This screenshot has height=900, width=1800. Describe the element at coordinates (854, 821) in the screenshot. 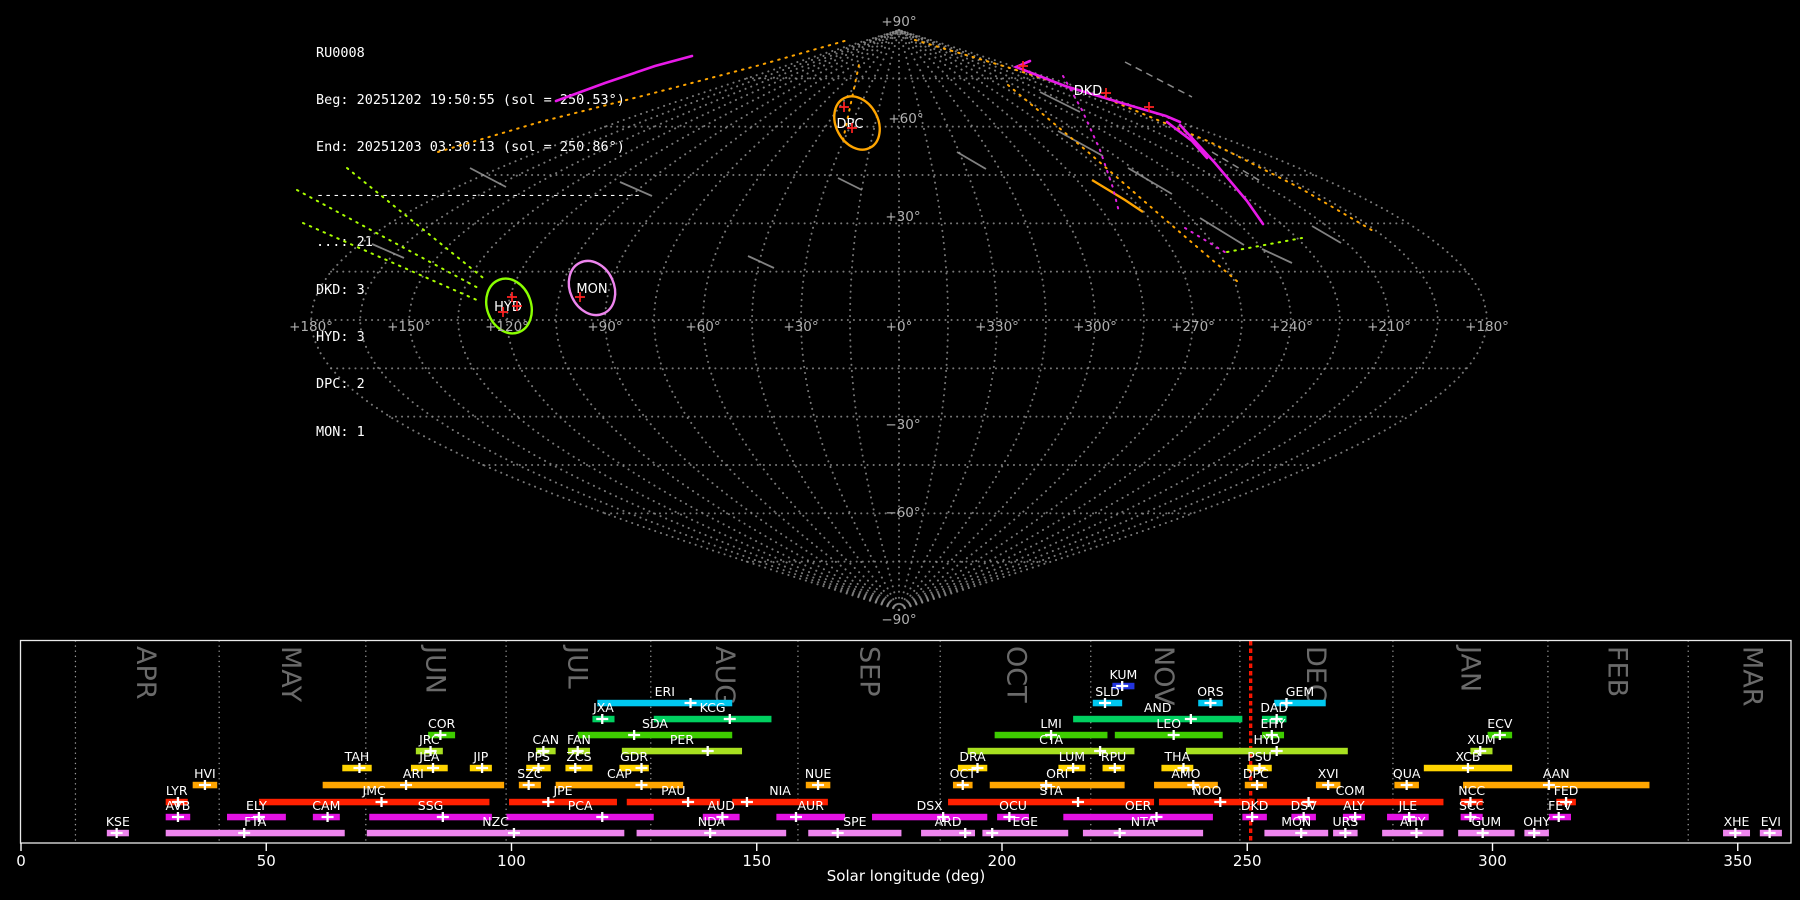

I see `shower-label-SPE: SPE` at that location.